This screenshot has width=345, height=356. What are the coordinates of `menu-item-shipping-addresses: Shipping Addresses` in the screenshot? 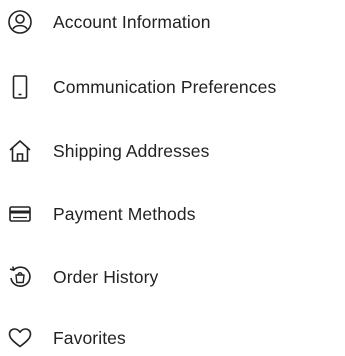 It's located at (172, 151).